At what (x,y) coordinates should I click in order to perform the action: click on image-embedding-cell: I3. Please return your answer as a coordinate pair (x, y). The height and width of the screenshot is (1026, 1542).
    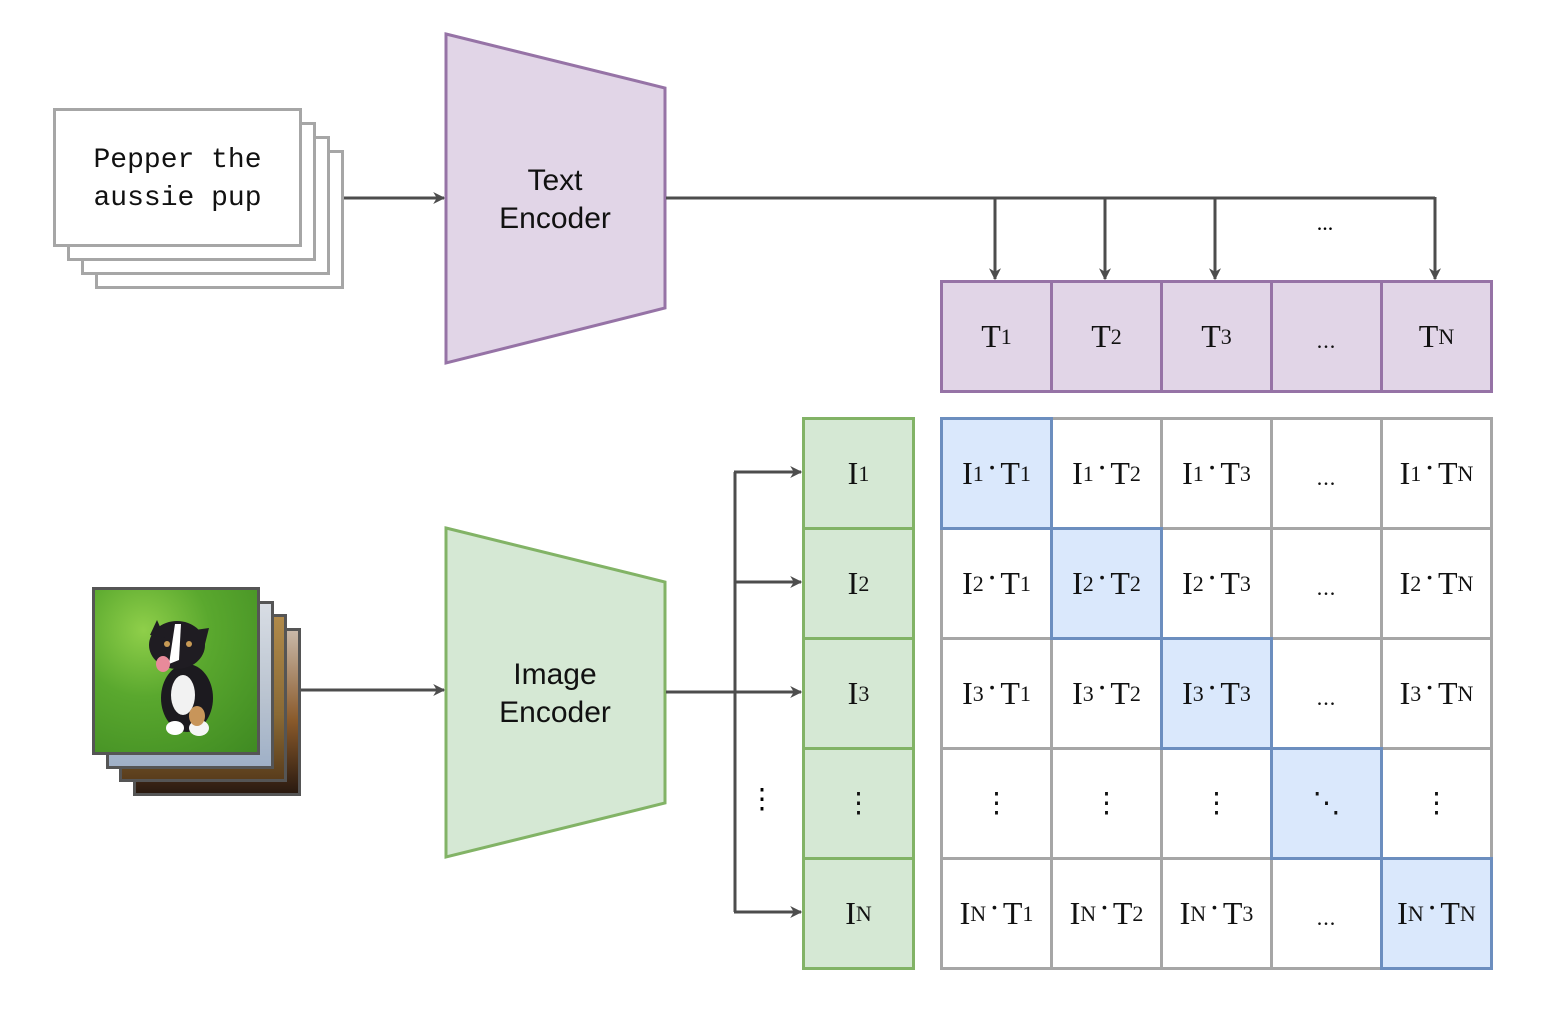
    Looking at the image, I should click on (858, 693).